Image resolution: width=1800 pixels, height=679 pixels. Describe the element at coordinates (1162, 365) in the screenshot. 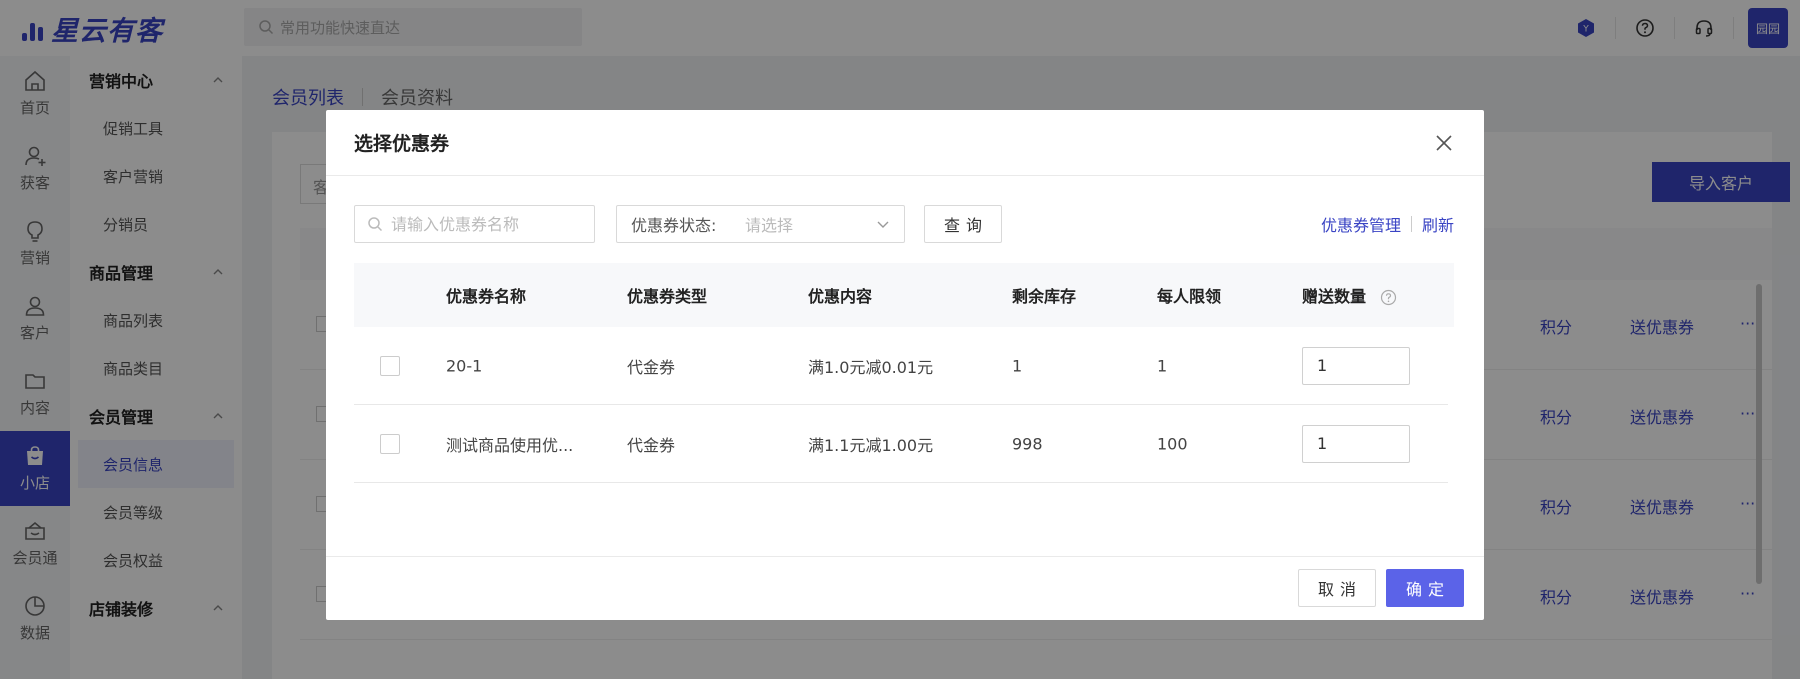

I see `coupon-limit: 1` at that location.